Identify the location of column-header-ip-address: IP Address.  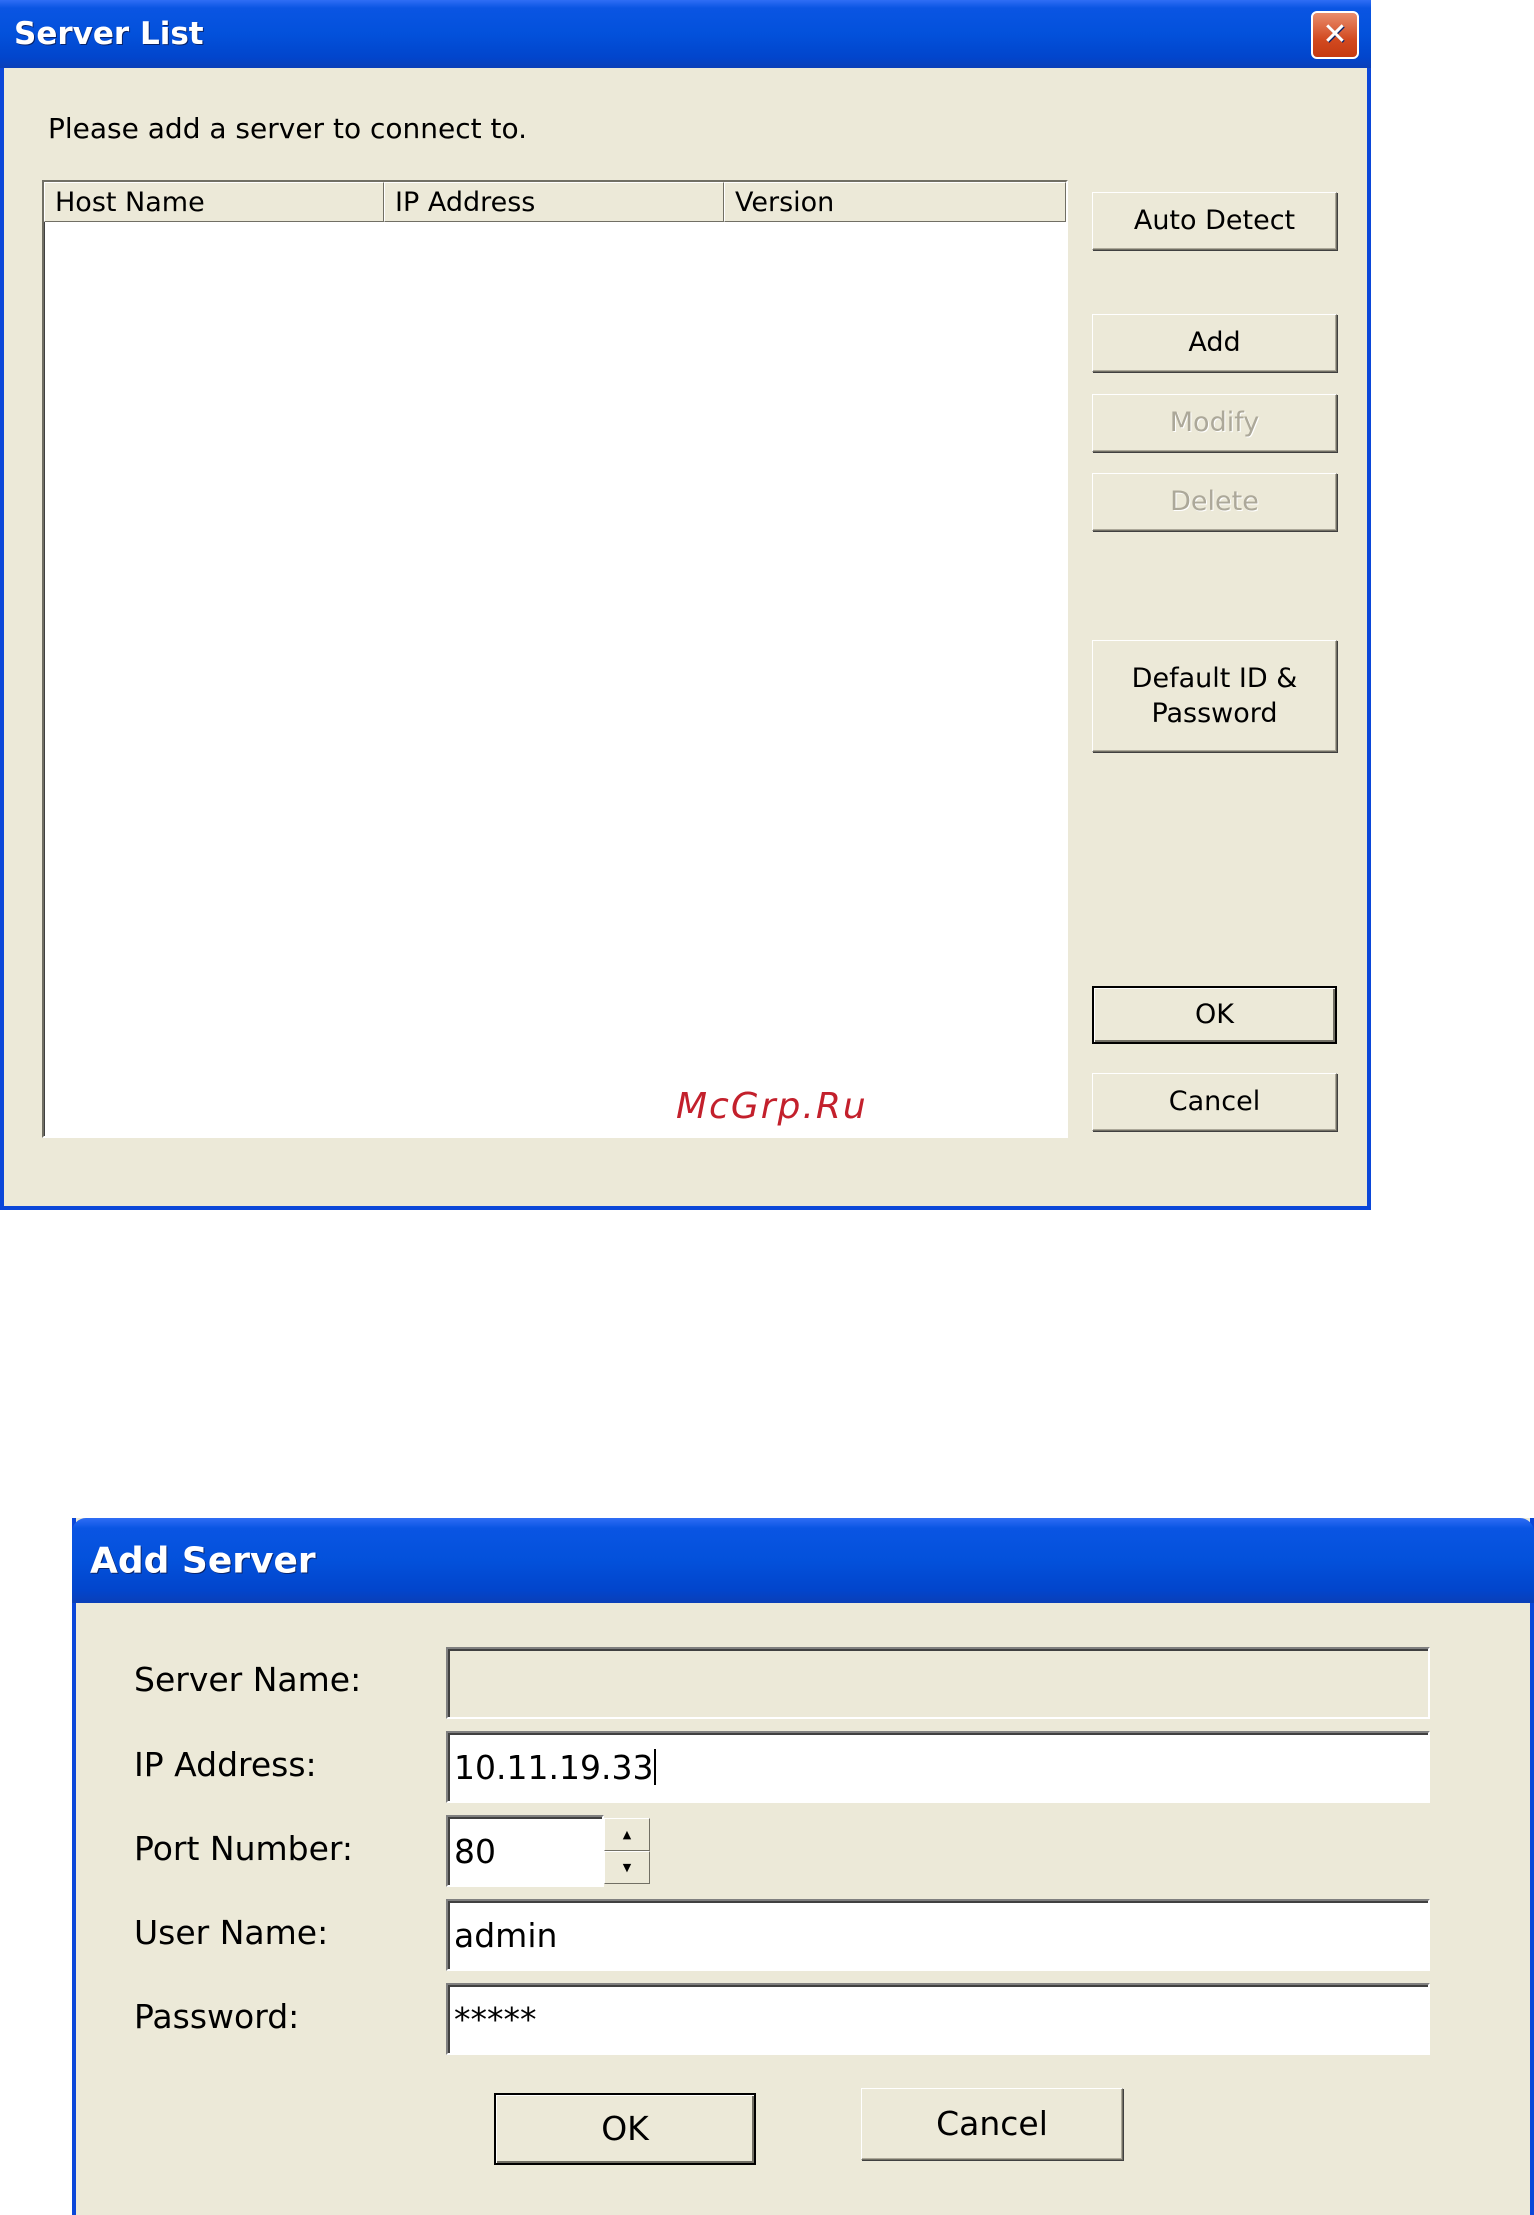
(554, 202).